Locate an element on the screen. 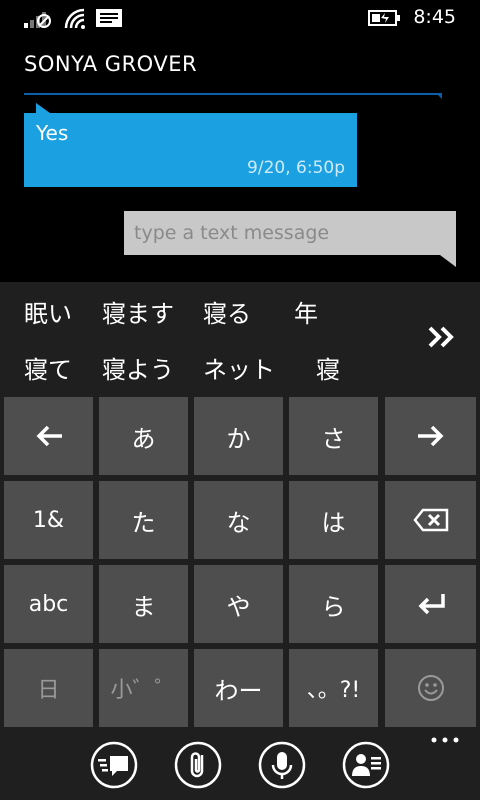 The height and width of the screenshot is (800, 480). contact-card-icon is located at coordinates (366, 765).